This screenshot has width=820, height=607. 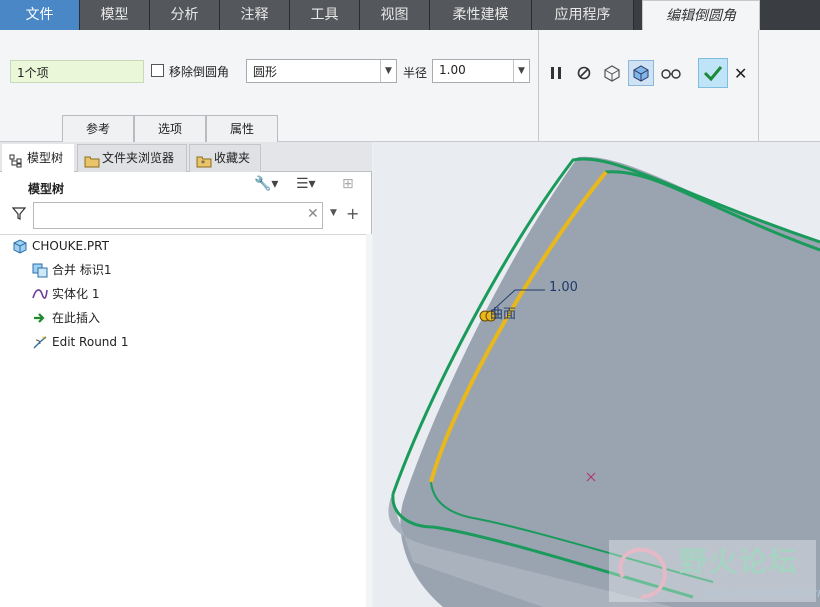 I want to click on attached-preview-icon, so click(x=641, y=73).